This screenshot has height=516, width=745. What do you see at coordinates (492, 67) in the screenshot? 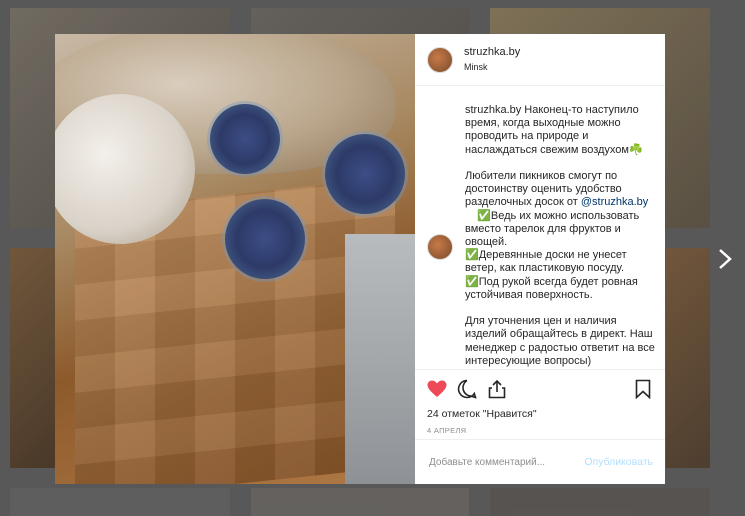
I see `location-link: Minsk` at bounding box center [492, 67].